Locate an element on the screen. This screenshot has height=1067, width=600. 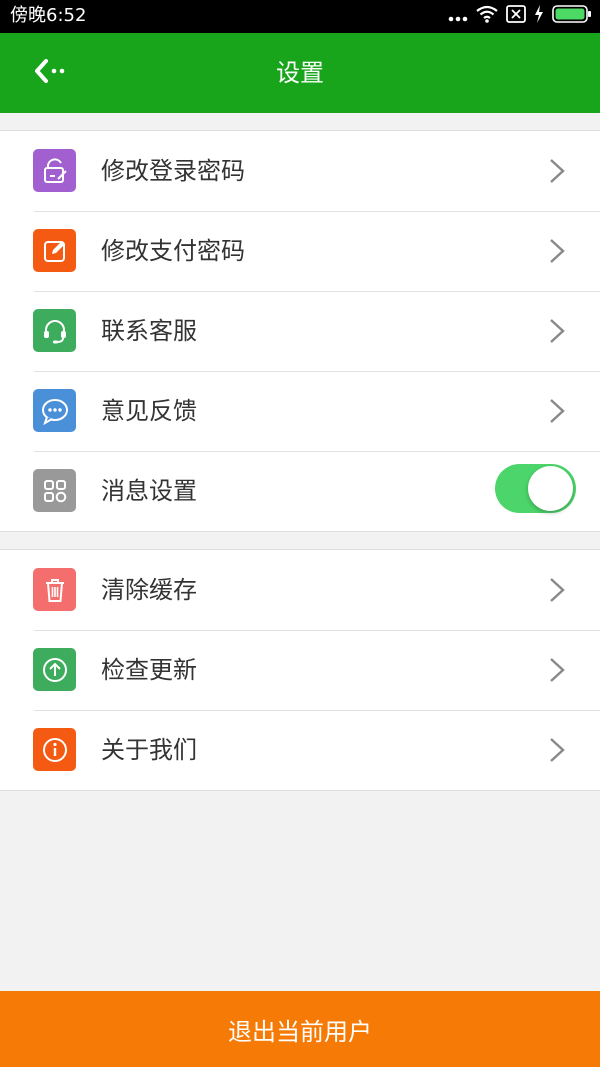
upload-circle-icon is located at coordinates (54, 669).